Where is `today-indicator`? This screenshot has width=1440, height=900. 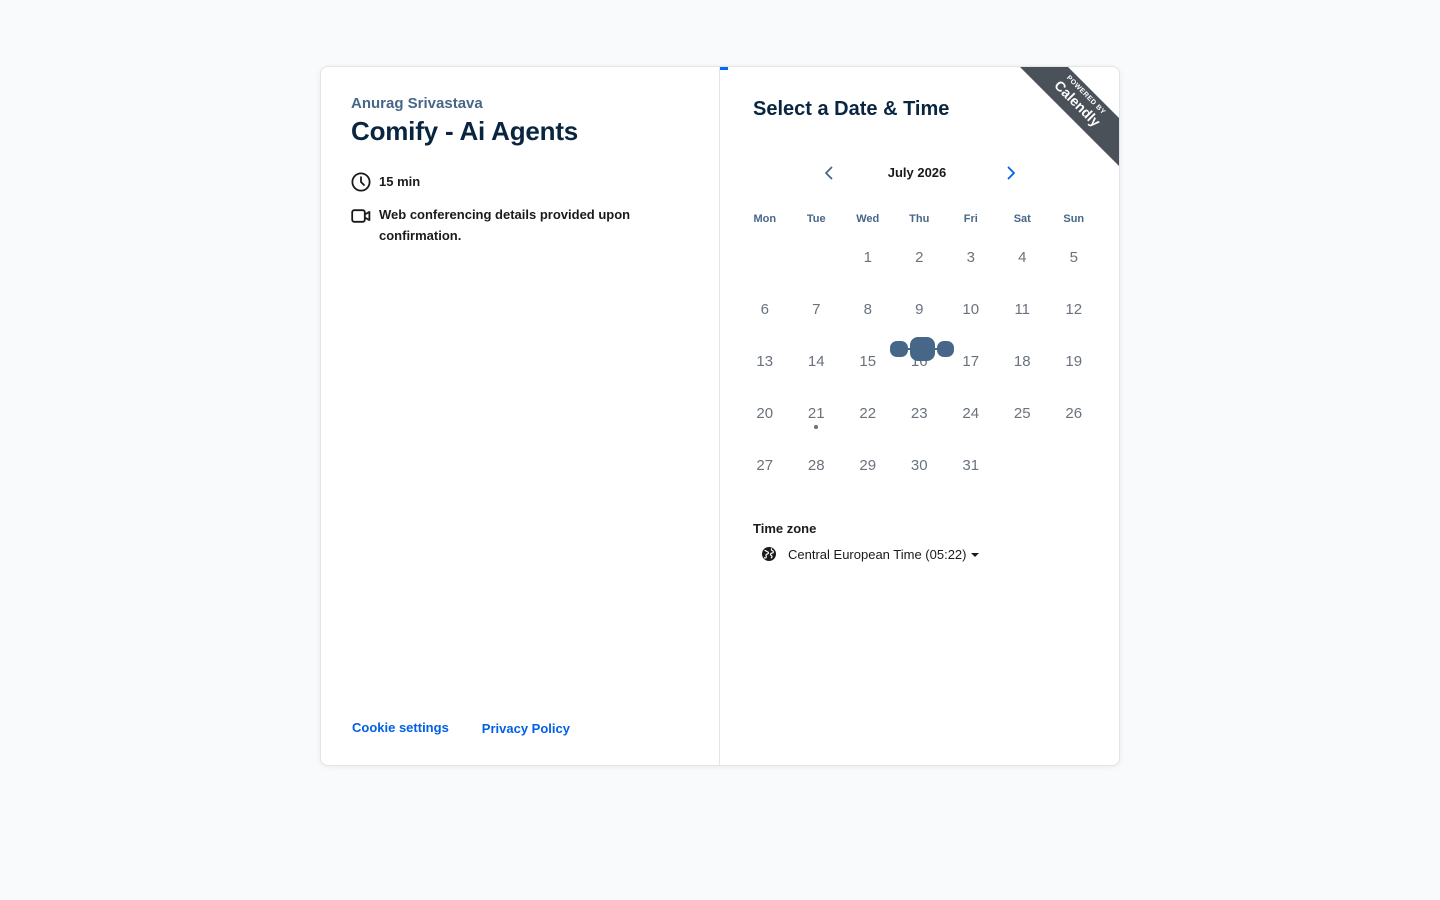 today-indicator is located at coordinates (816, 427).